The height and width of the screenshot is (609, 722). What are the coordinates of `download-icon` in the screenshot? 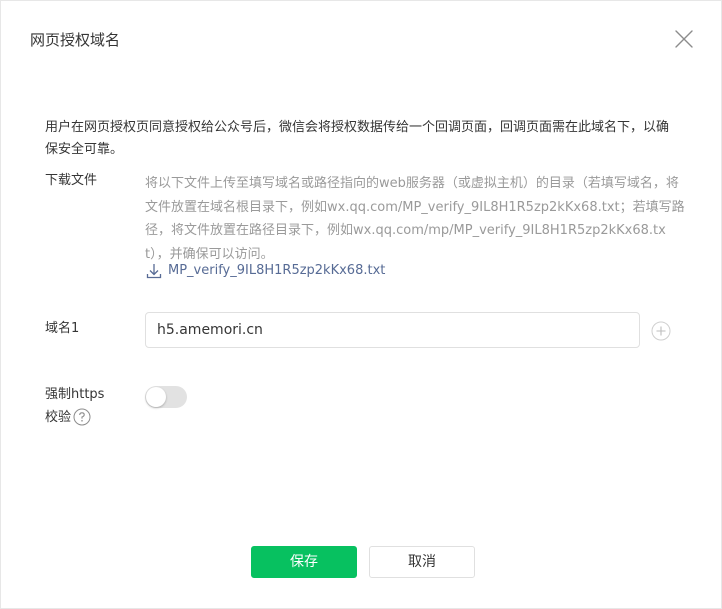 It's located at (154, 271).